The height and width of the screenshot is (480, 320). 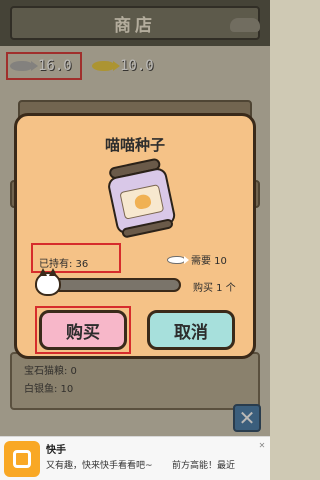 I want to click on ad-call-to-action: 前方高能！最近, so click(x=203, y=464).